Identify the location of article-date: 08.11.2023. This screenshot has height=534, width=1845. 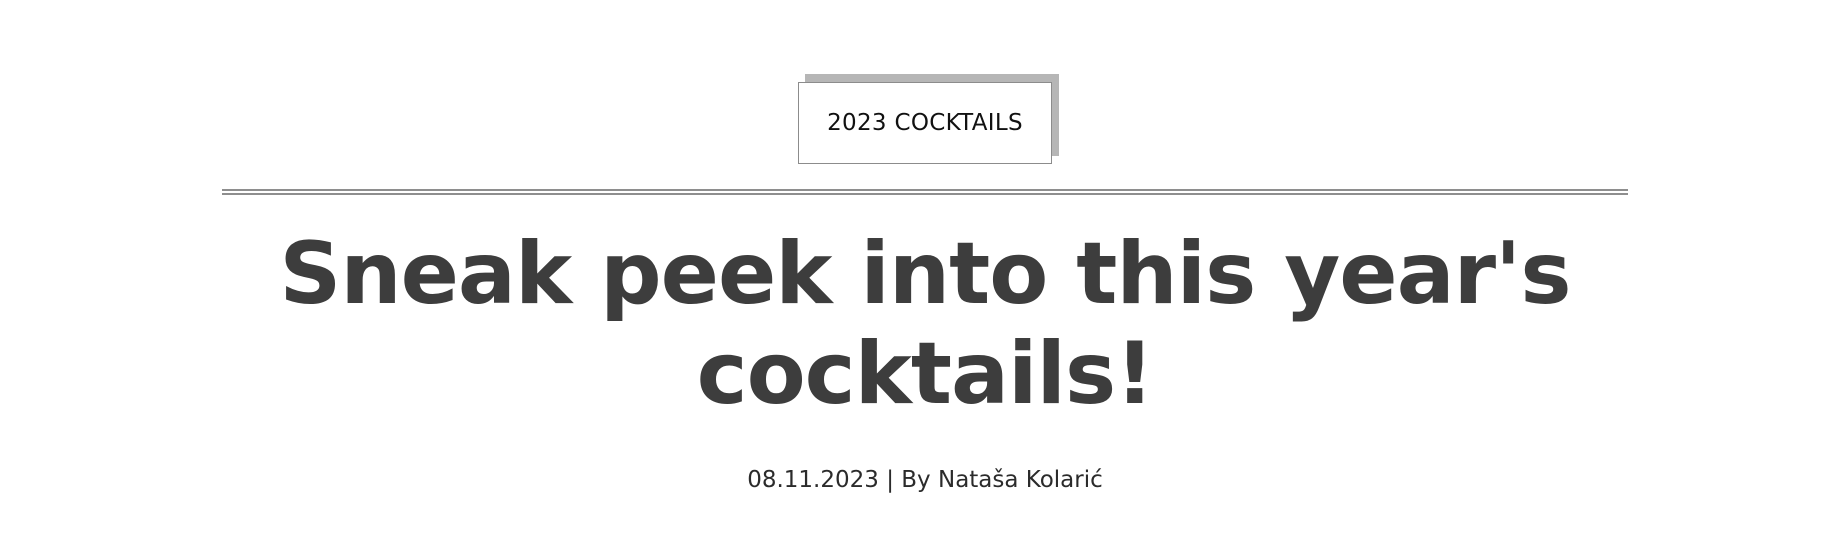
(813, 480).